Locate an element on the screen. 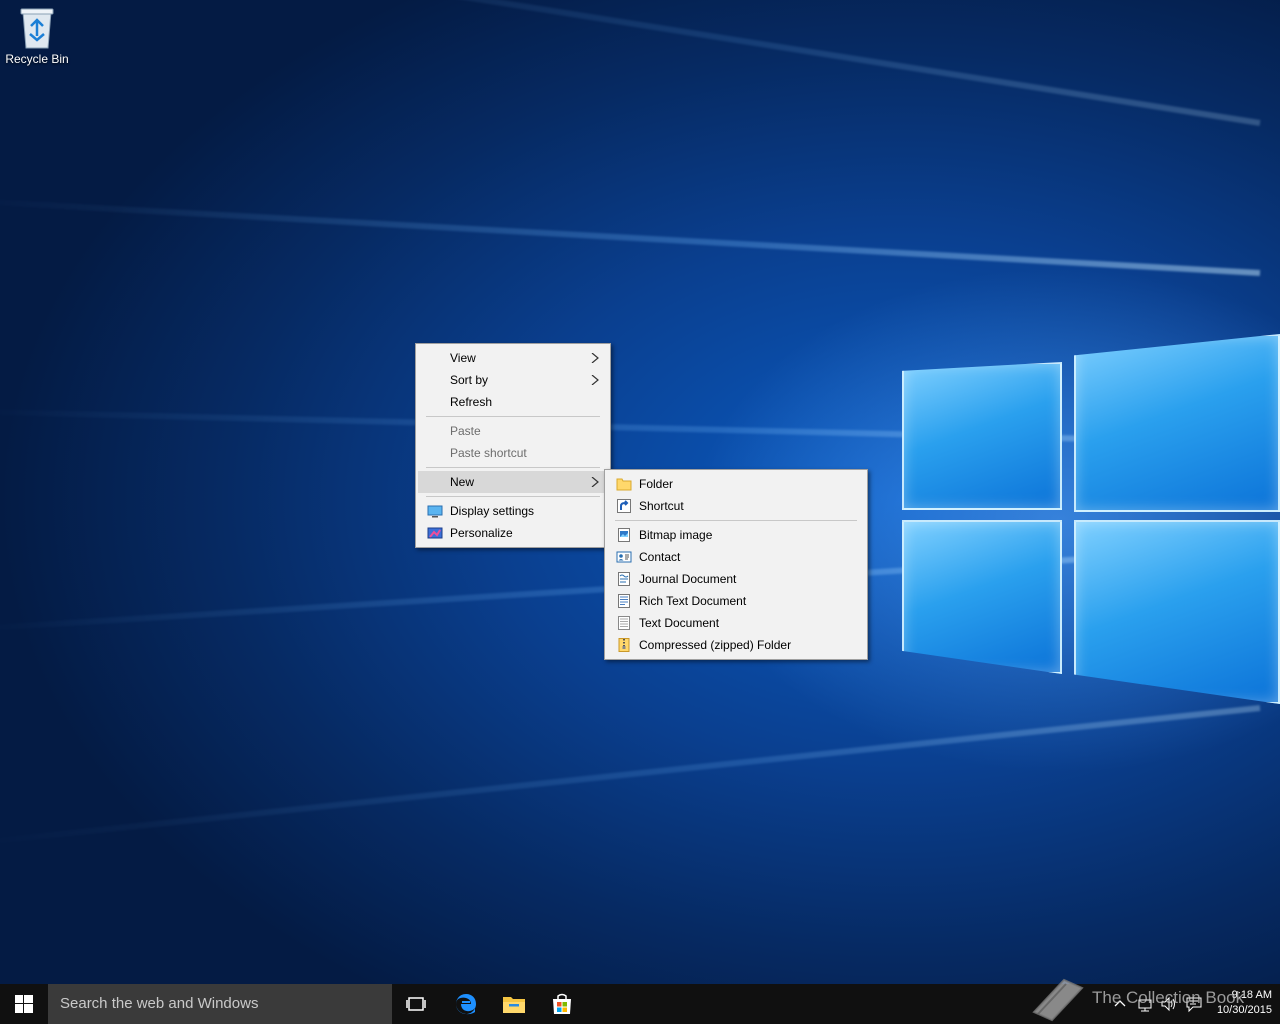 Image resolution: width=1280 pixels, height=1024 pixels. new-item-rich-text-document: Rich Text Document is located at coordinates (736, 601).